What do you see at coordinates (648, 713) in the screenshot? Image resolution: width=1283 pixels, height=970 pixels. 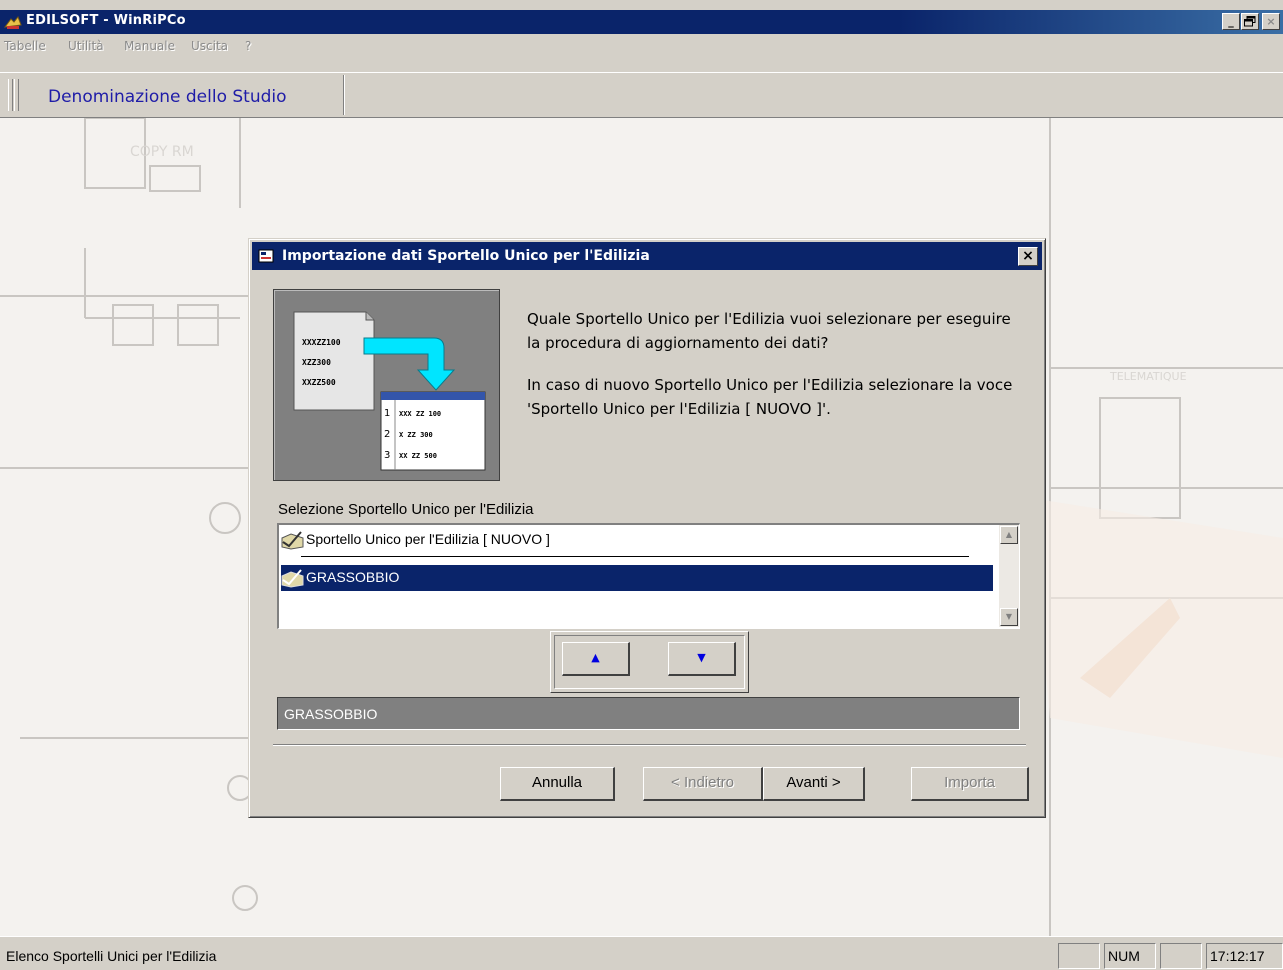 I see `selected-sportello-field: GRASSOBBIO` at bounding box center [648, 713].